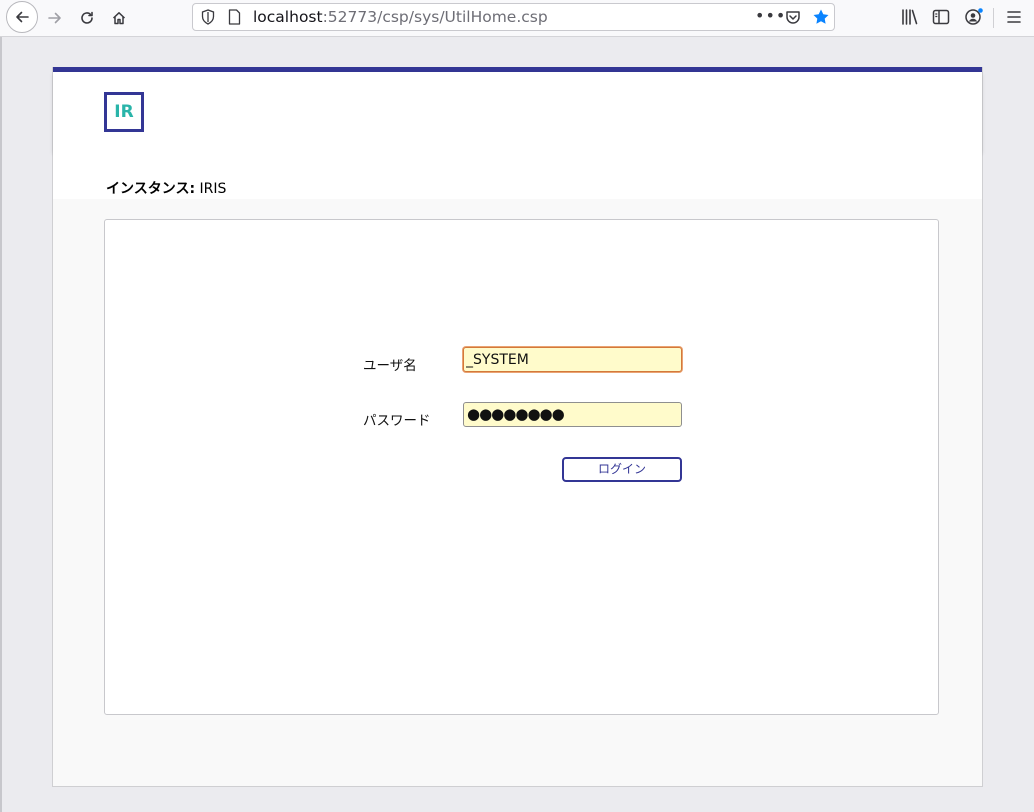 This screenshot has width=1034, height=812. What do you see at coordinates (516, 414) in the screenshot?
I see `password-mask: ●●●●●●●●` at bounding box center [516, 414].